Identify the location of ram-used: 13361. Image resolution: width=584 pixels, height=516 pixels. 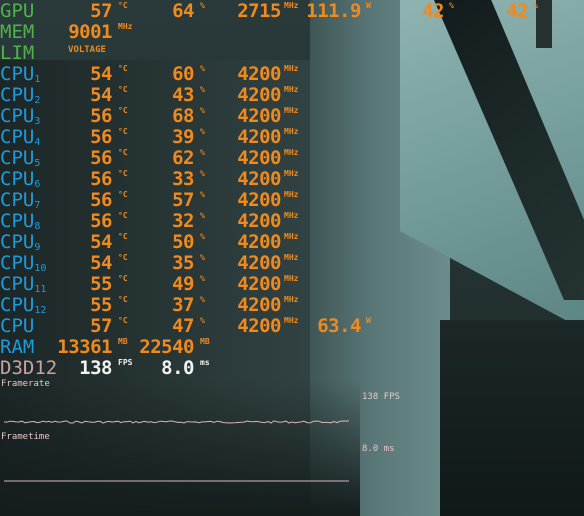
(84, 347).